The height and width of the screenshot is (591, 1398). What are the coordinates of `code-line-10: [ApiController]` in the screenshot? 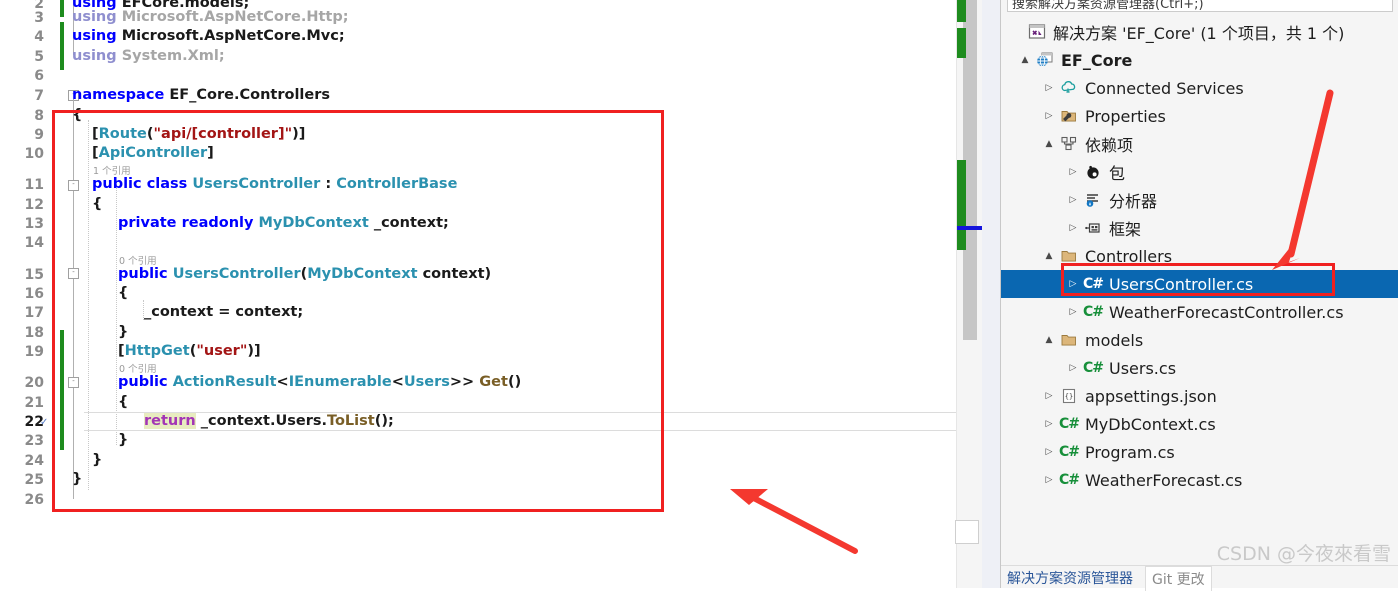 It's located at (153, 153).